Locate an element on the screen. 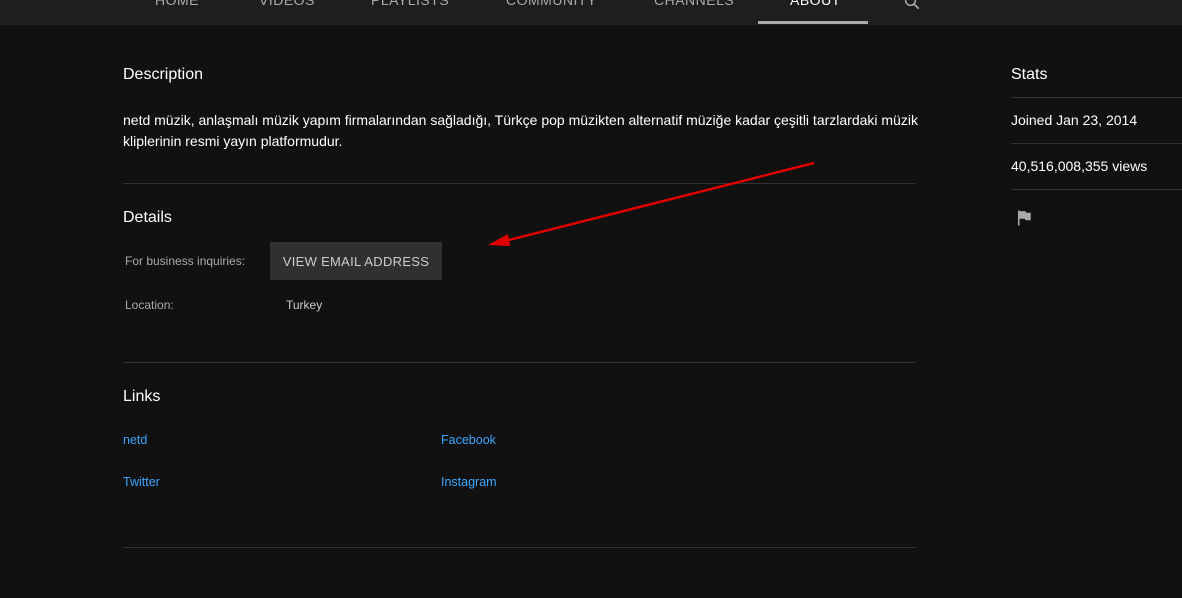 The width and height of the screenshot is (1182, 598). tab-channels: CHANNELS is located at coordinates (694, 12).